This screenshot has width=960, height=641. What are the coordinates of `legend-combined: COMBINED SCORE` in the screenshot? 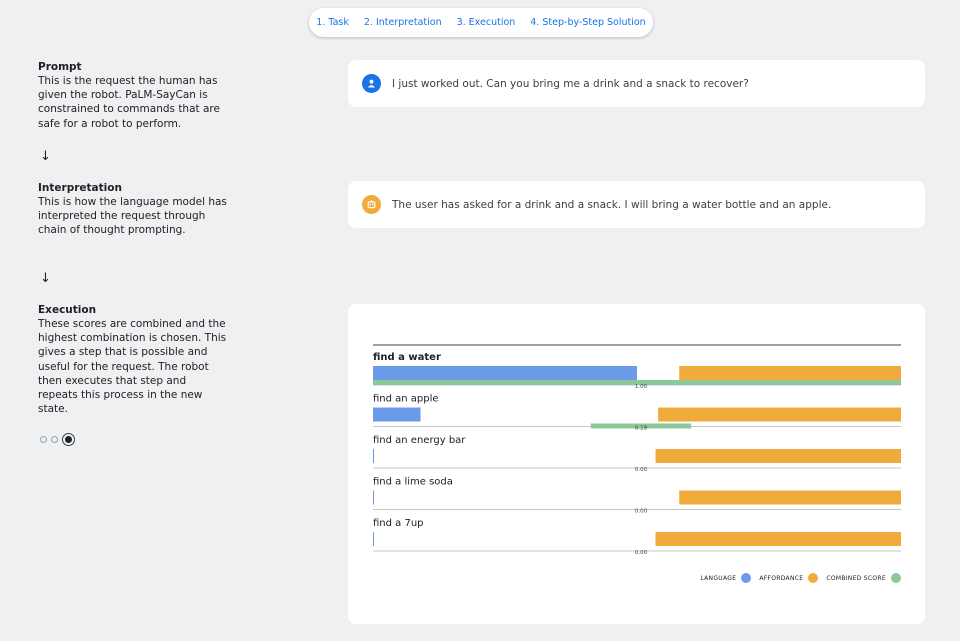 It's located at (863, 578).